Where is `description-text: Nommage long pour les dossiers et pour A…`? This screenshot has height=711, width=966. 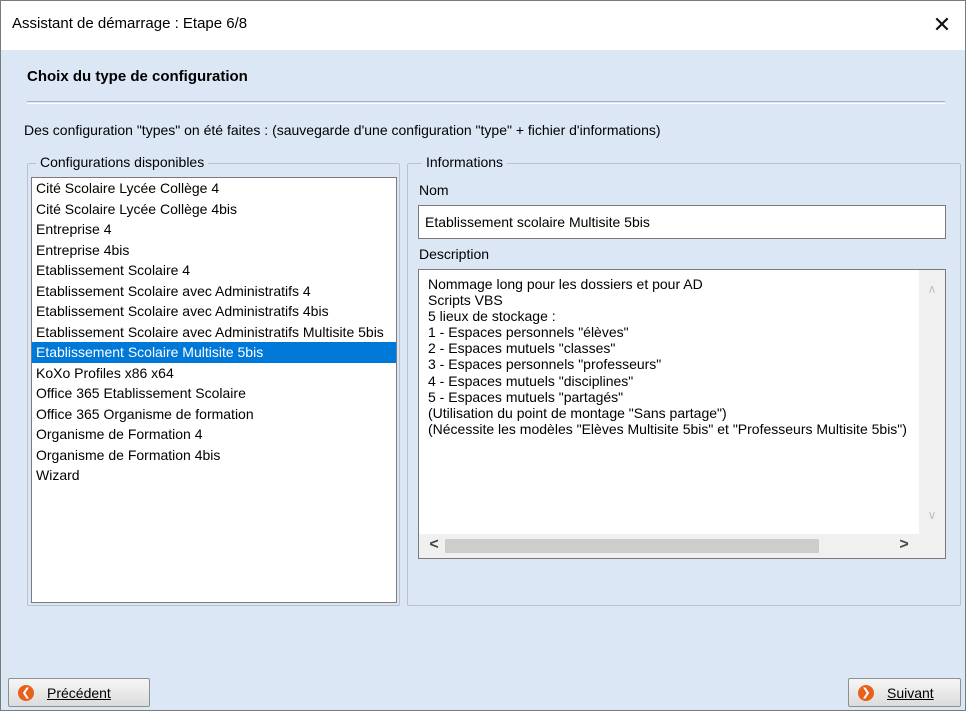
description-text: Nommage long pour les dossiers et pour A… is located at coordinates (670, 356).